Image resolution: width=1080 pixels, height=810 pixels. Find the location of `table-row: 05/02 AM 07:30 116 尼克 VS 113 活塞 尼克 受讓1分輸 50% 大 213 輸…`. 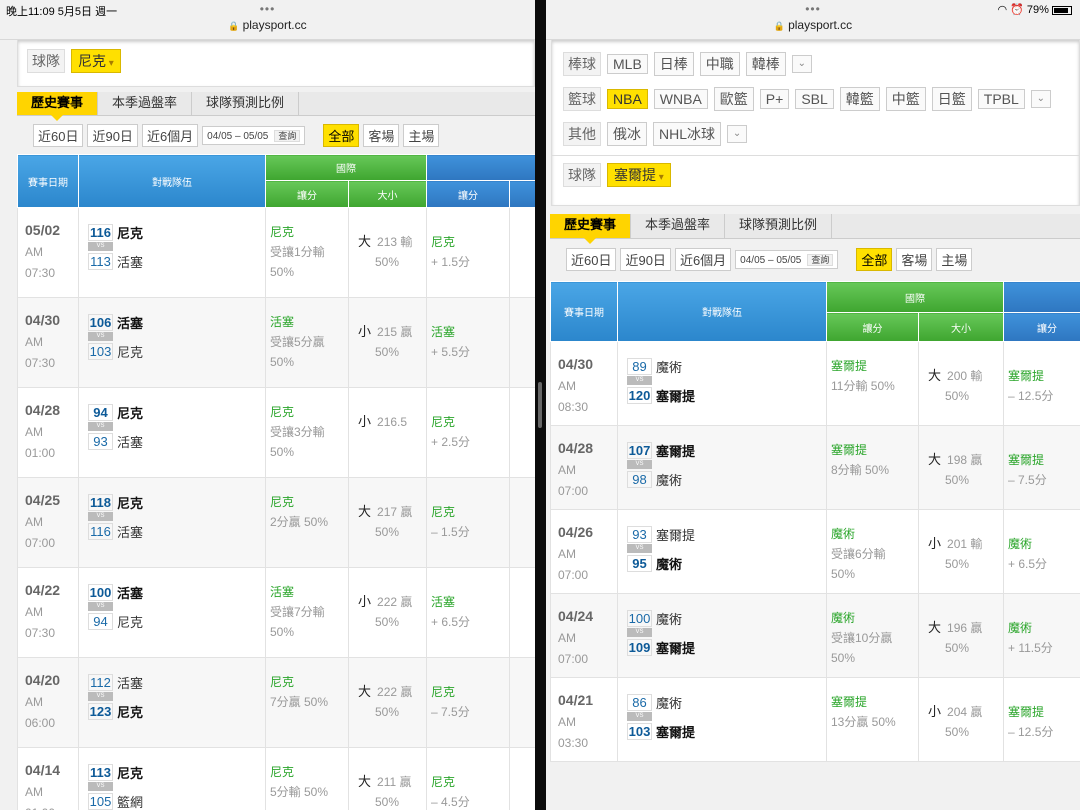

table-row: 05/02 AM 07:30 116 尼克 VS 113 活塞 尼克 受讓1分輸 50% 大 213 輸… is located at coordinates (276, 252).